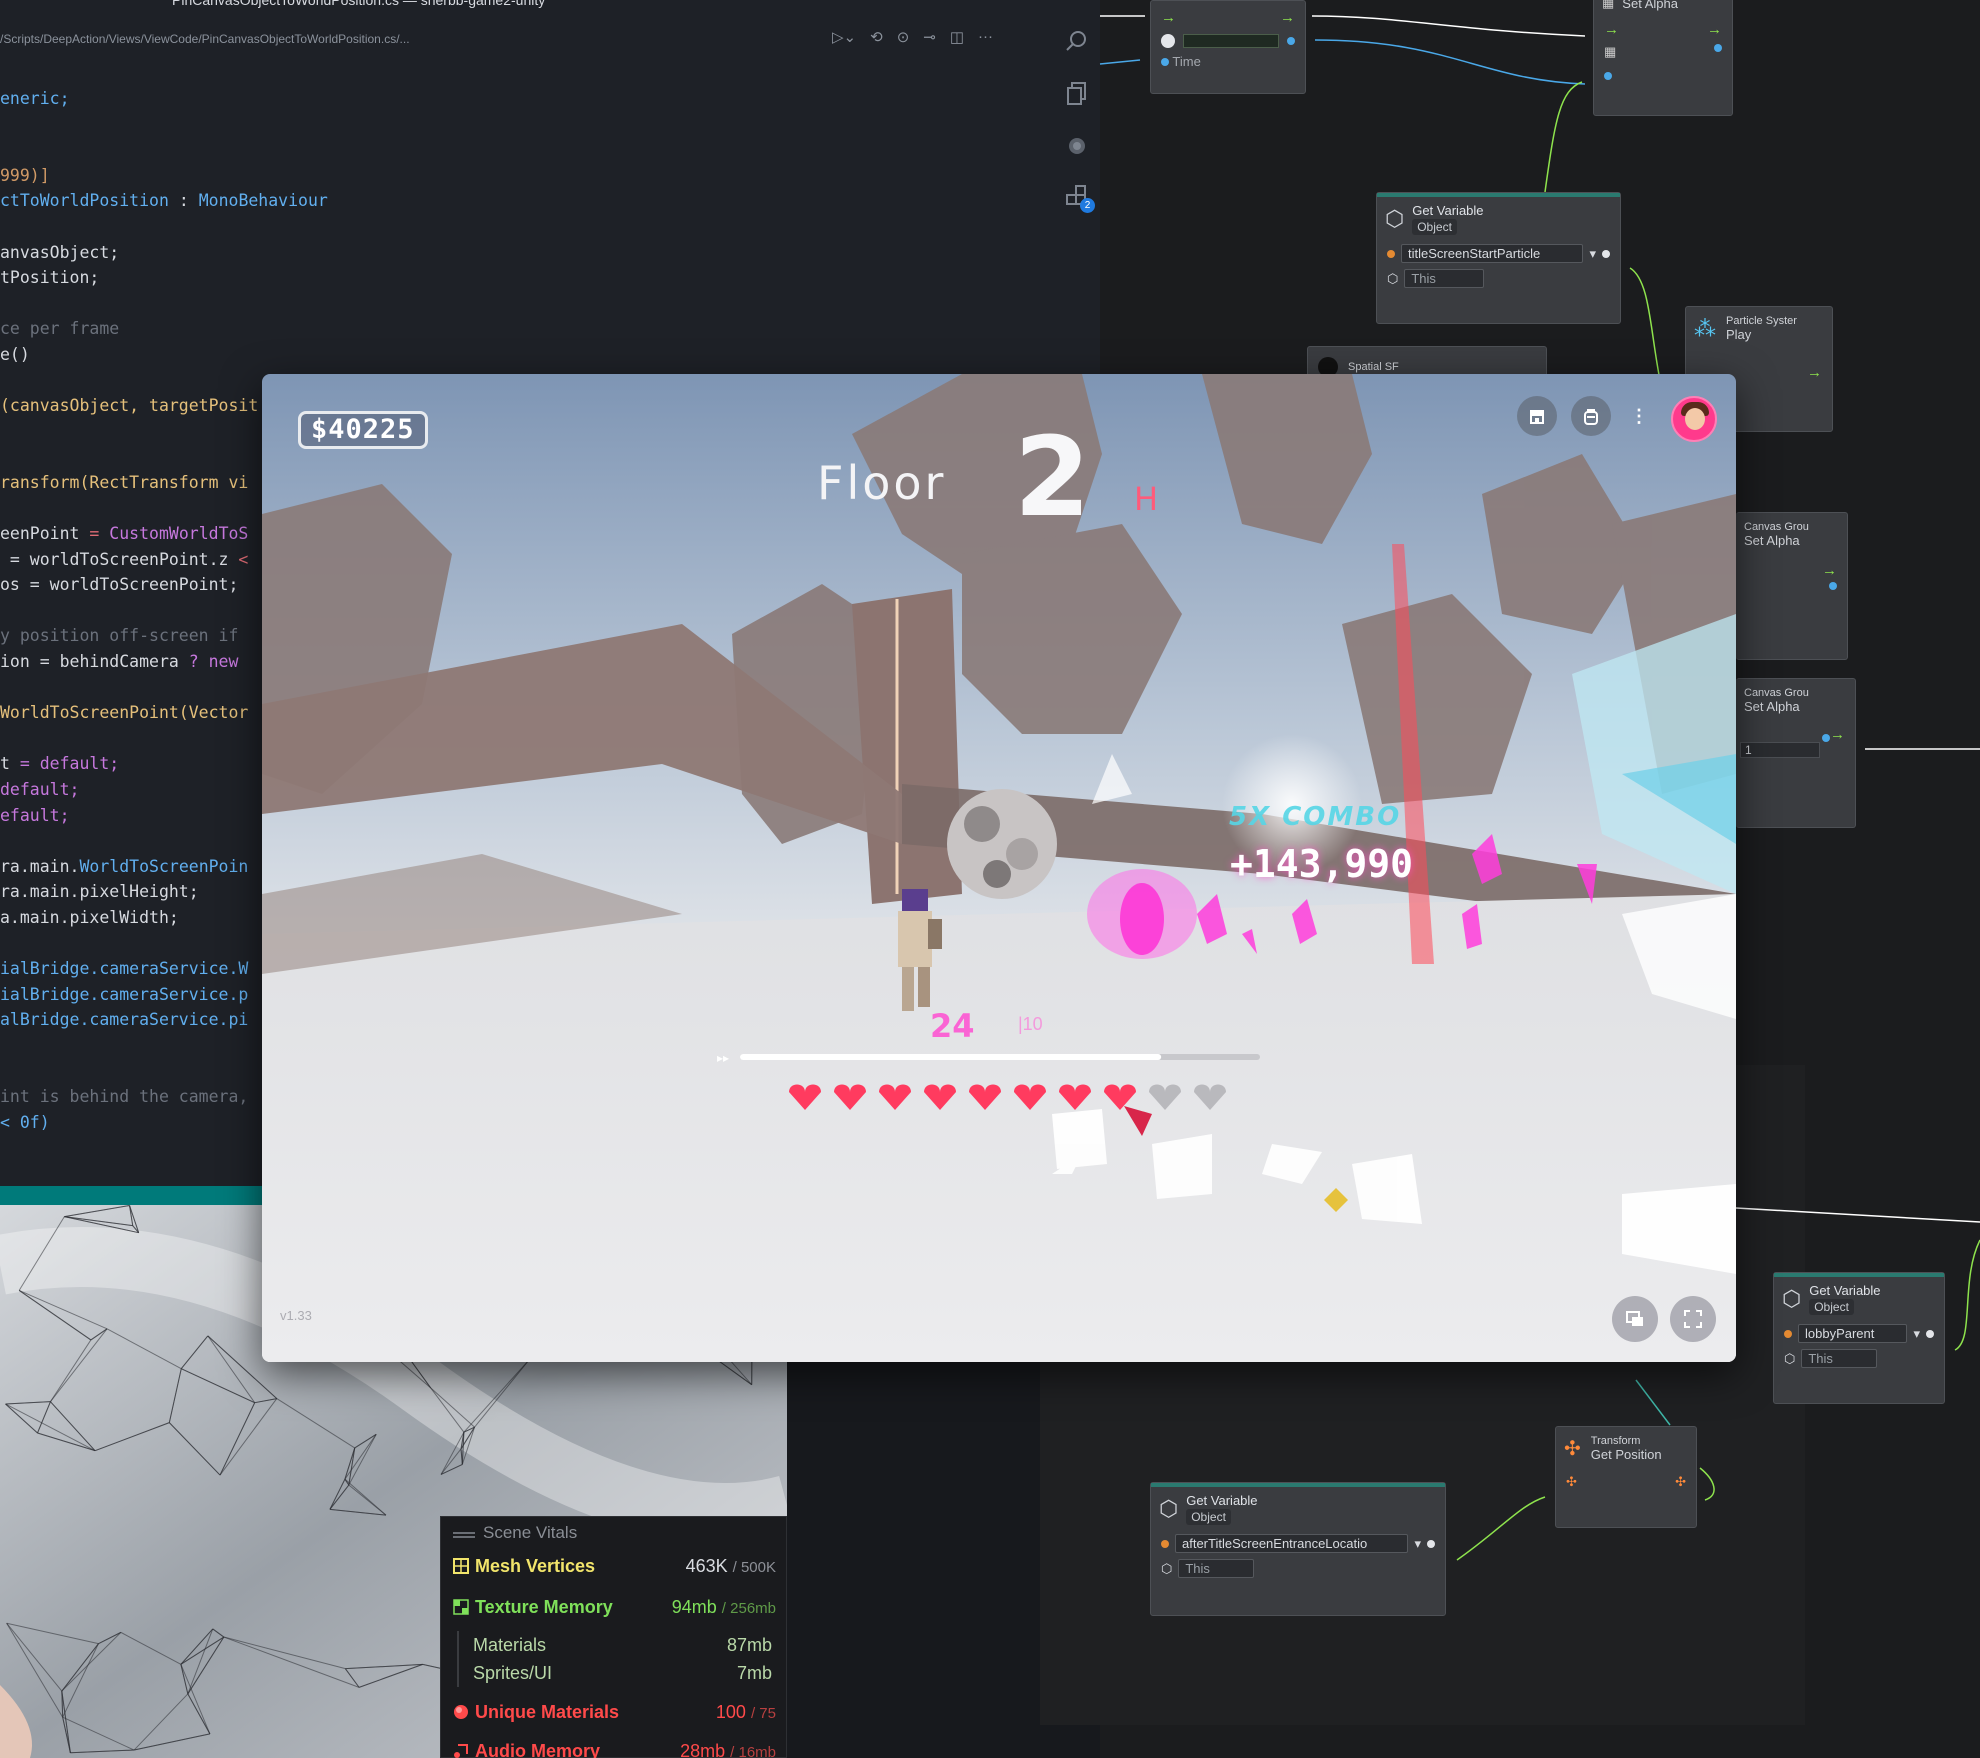  What do you see at coordinates (952, 1026) in the screenshot?
I see `ammo-count: 24` at bounding box center [952, 1026].